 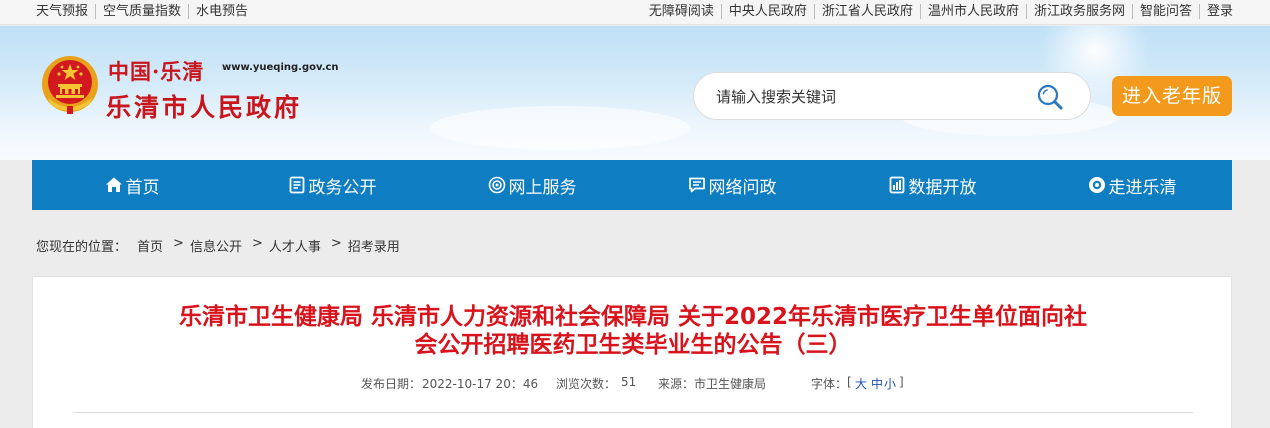 What do you see at coordinates (896, 185) in the screenshot?
I see `data-icon` at bounding box center [896, 185].